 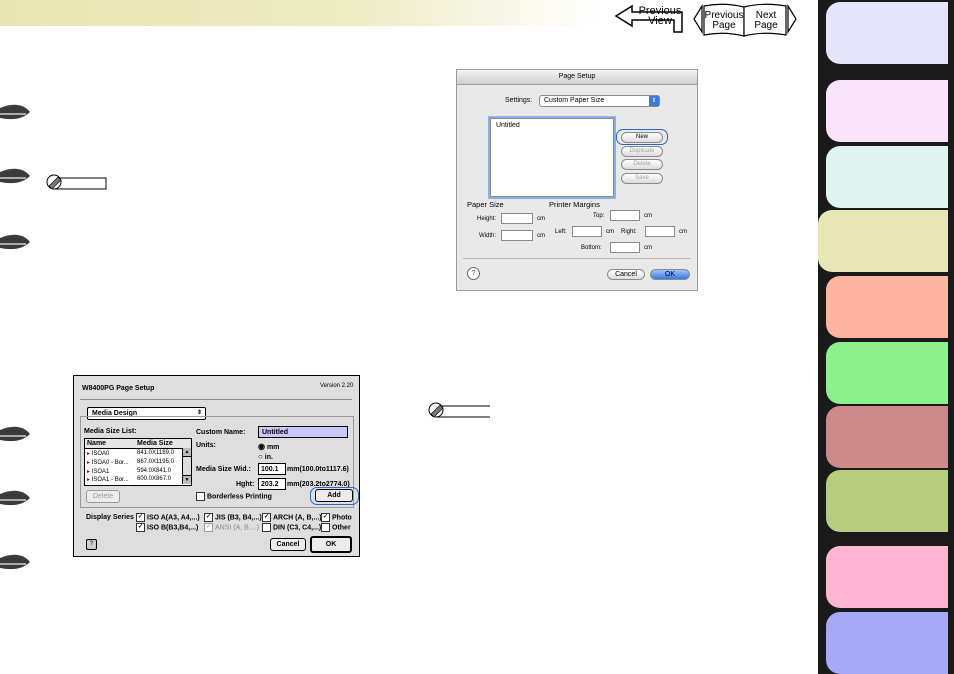 I want to click on borderless-checkbox: Borderless Printing, so click(x=234, y=496).